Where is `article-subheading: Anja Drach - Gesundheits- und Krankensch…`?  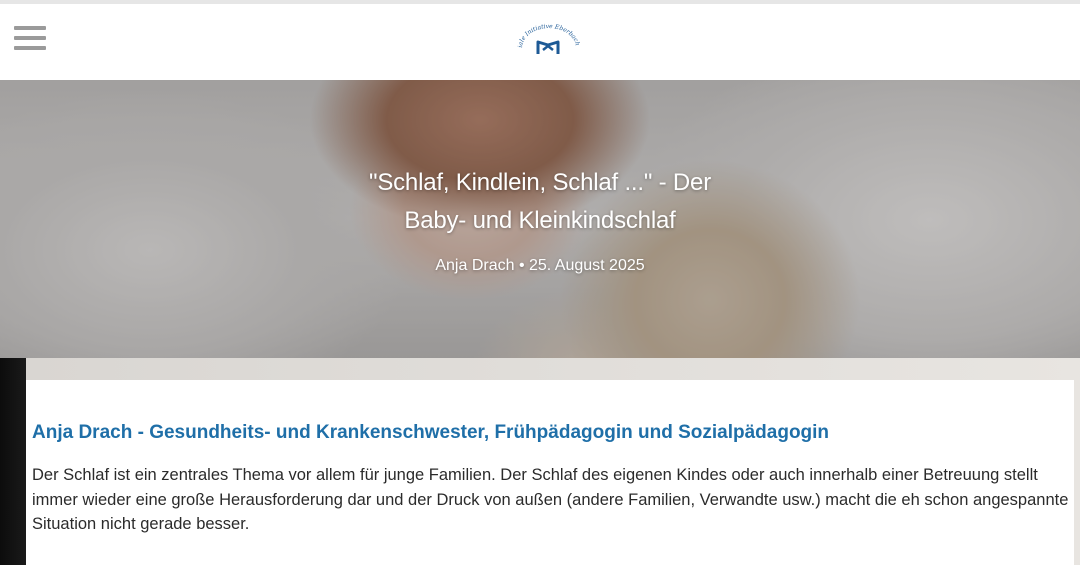
article-subheading: Anja Drach - Gesundheits- und Krankensch… is located at coordinates (431, 432).